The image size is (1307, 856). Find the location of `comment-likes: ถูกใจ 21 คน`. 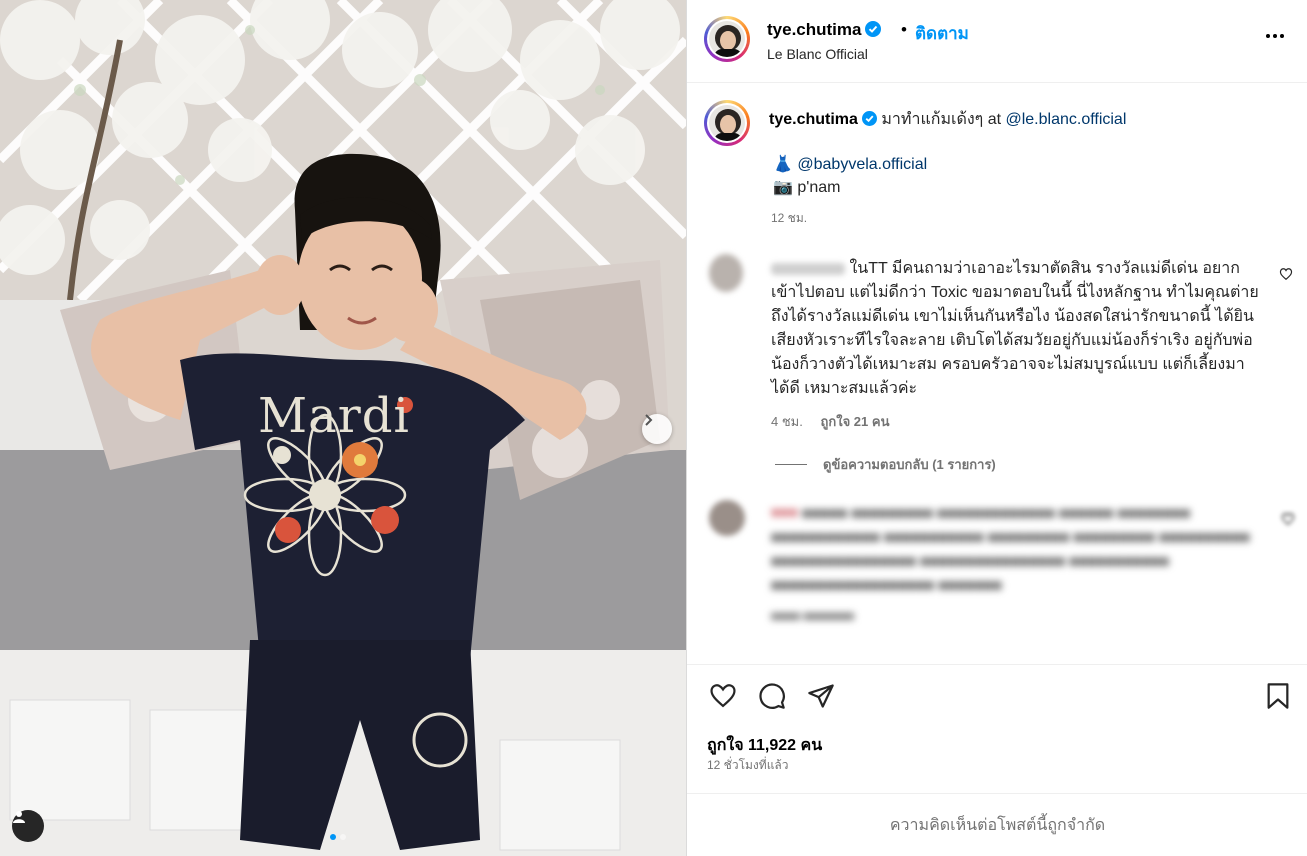

comment-likes: ถูกใจ 21 คน is located at coordinates (854, 421).